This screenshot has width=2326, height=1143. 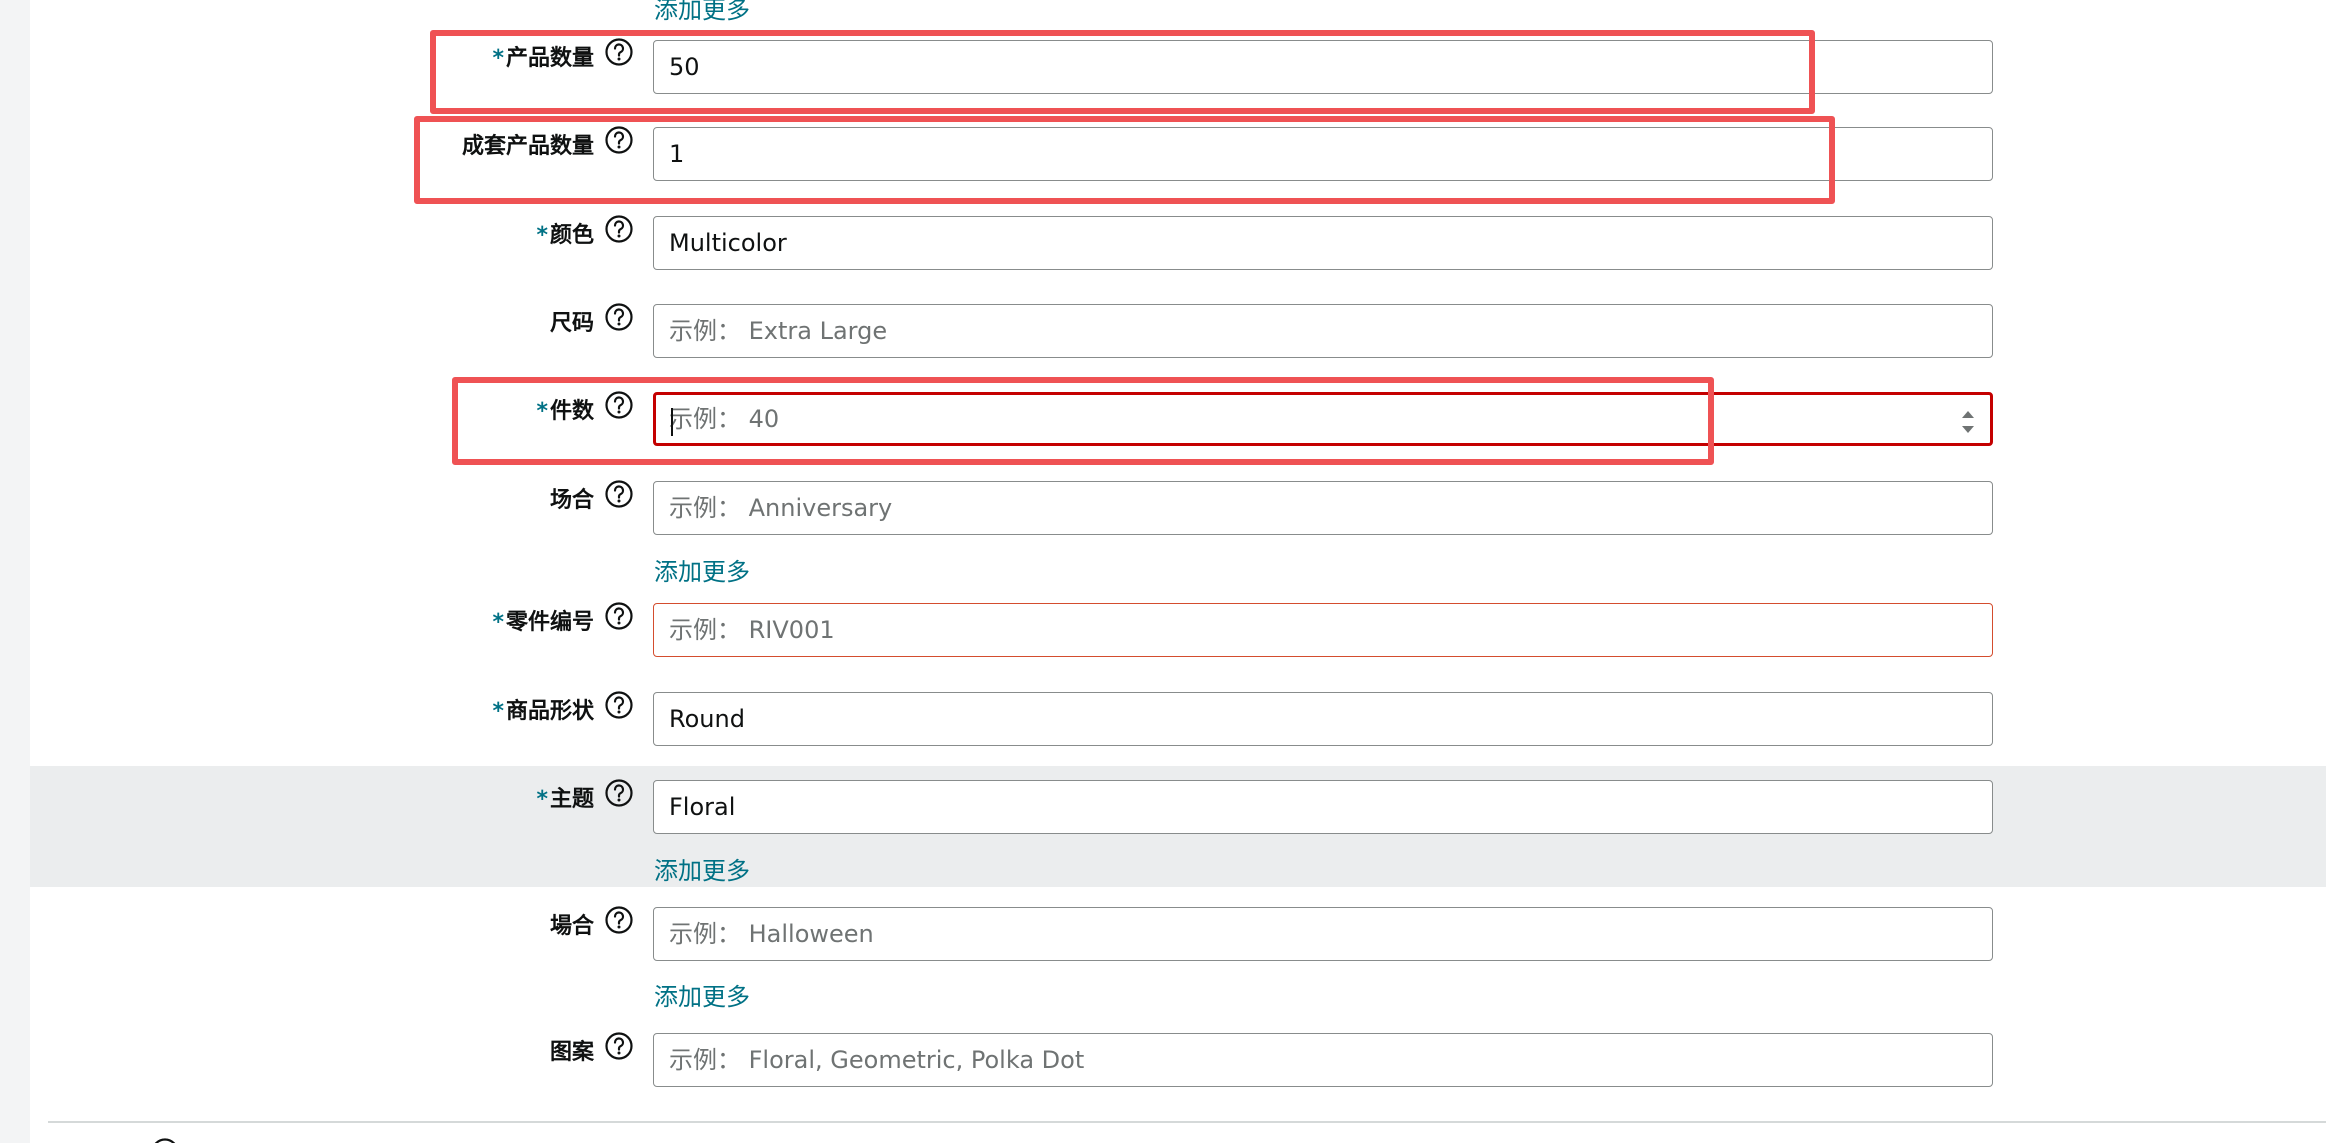 I want to click on label-product-quantity: *产品数量, so click(x=563, y=56).